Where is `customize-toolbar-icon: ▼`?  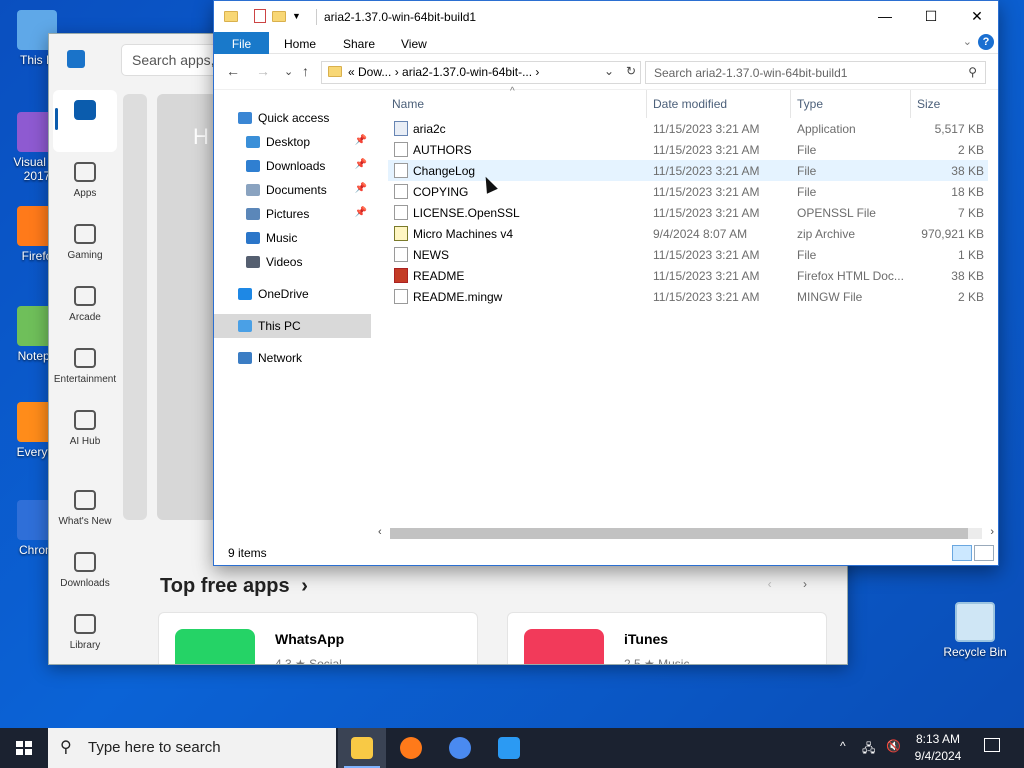
customize-toolbar-icon: ▼ is located at coordinates (296, 16).